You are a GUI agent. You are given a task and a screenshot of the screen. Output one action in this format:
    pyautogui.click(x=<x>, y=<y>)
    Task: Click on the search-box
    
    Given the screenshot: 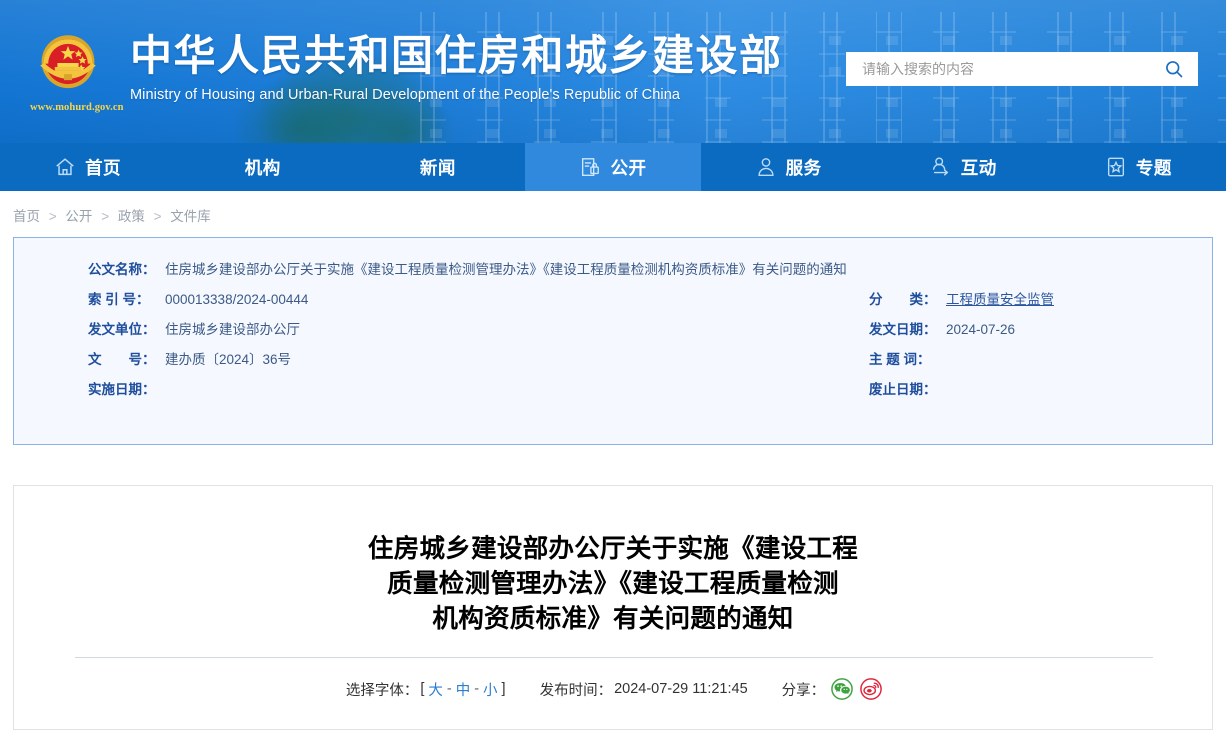 What is the action you would take?
    pyautogui.click(x=1022, y=69)
    